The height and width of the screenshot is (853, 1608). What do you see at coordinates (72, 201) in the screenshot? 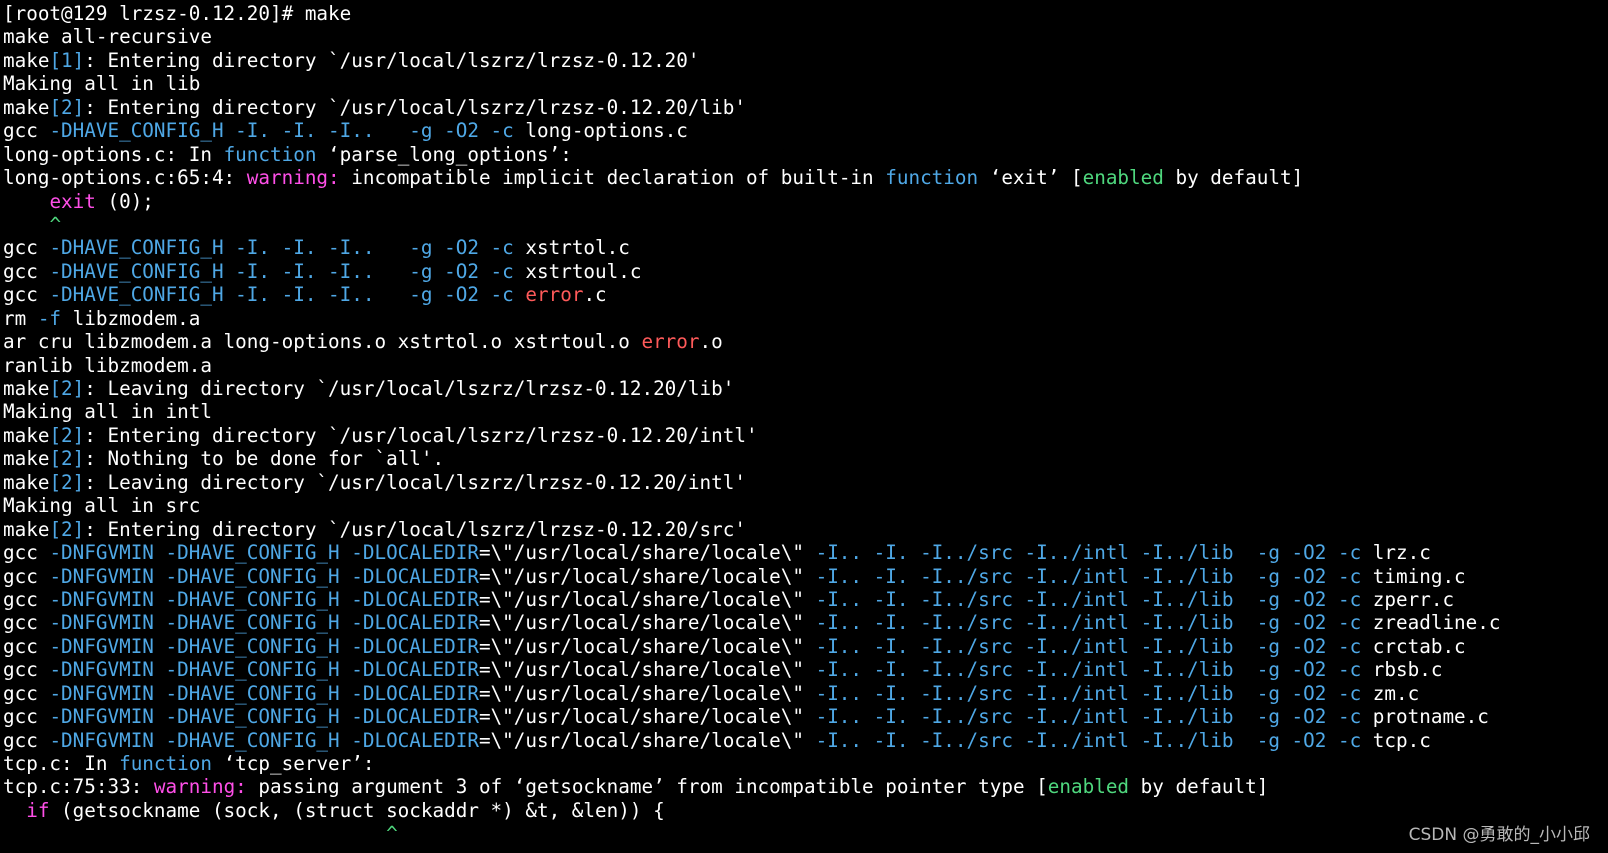
I see `terminal-segment: exit` at bounding box center [72, 201].